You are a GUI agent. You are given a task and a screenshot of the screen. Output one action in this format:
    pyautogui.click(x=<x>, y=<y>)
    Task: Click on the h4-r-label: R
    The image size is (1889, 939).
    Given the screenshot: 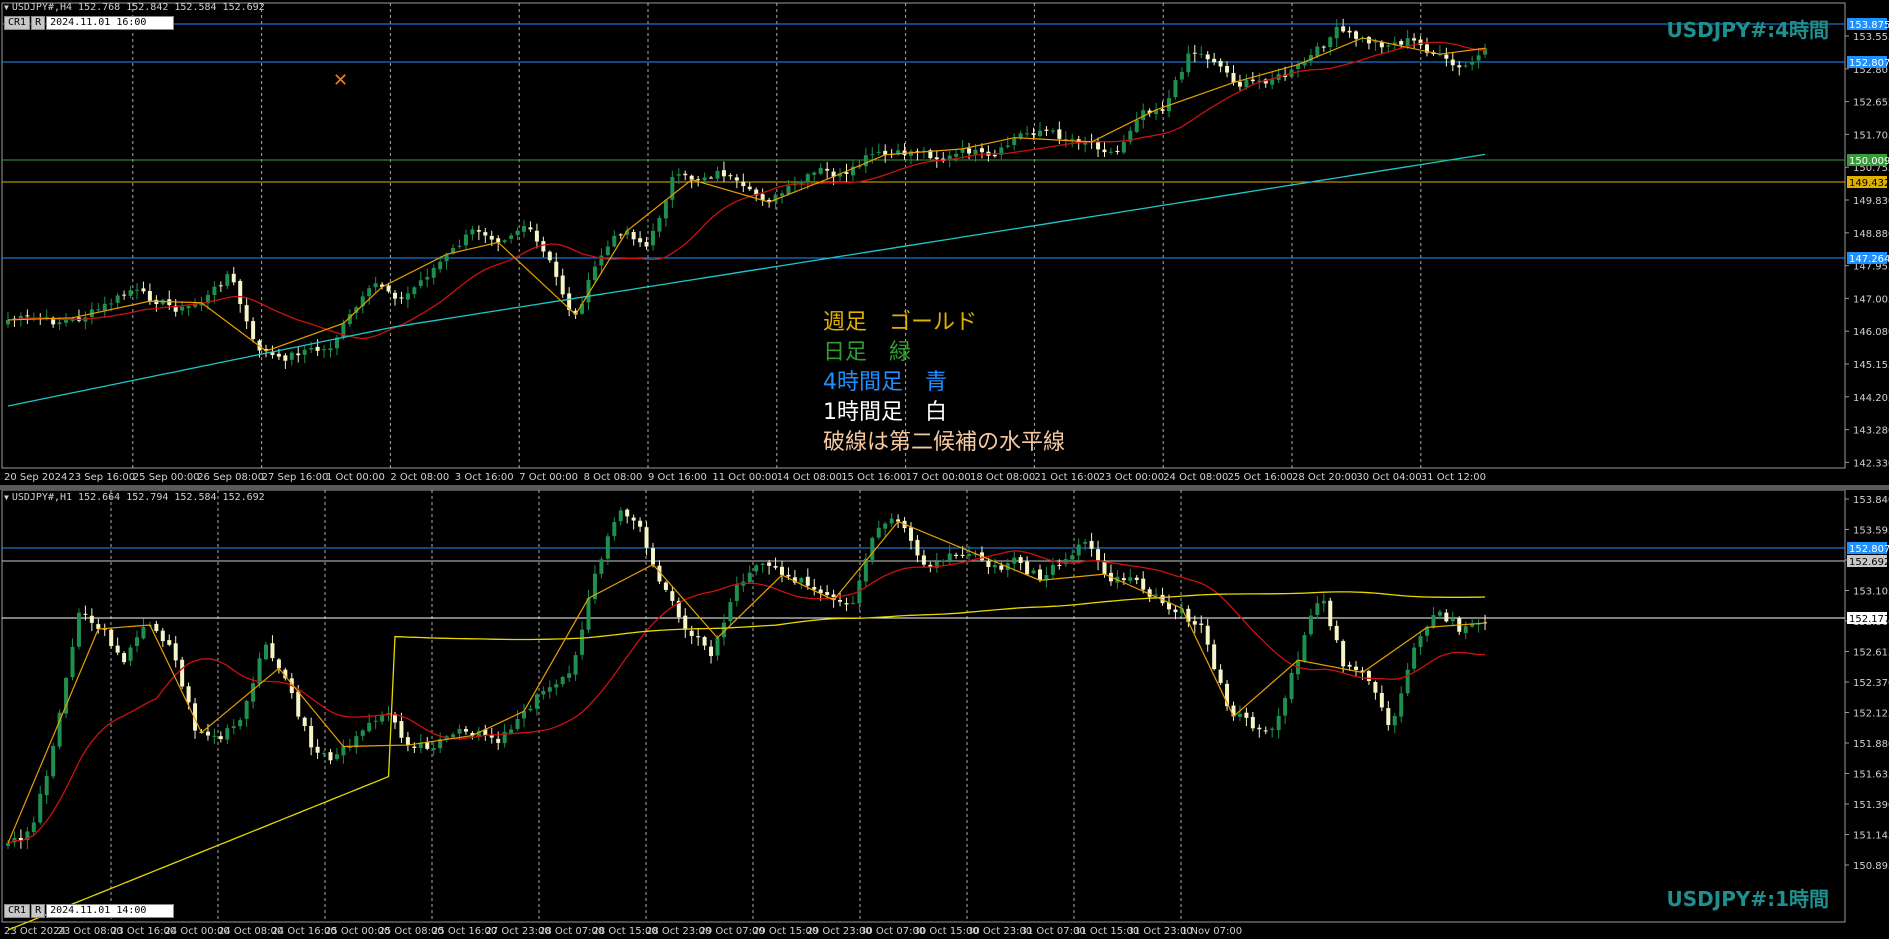 What is the action you would take?
    pyautogui.click(x=38, y=23)
    